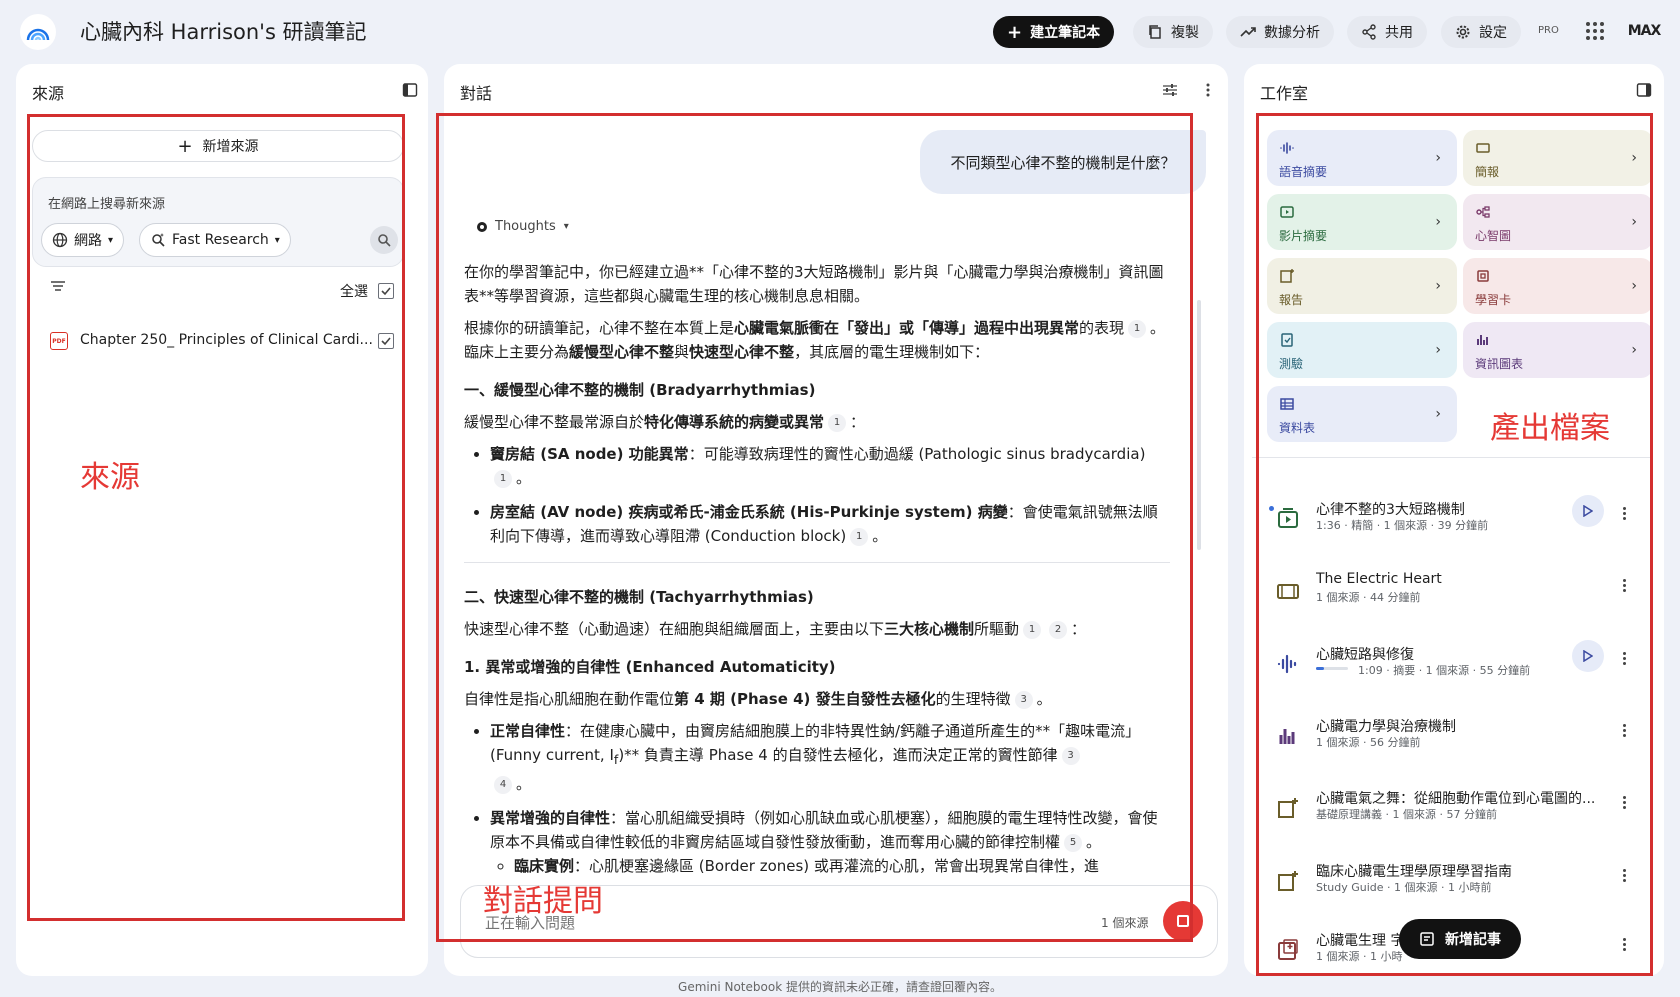 The width and height of the screenshot is (1680, 997). What do you see at coordinates (38, 32) in the screenshot?
I see `notebook-logo-icon` at bounding box center [38, 32].